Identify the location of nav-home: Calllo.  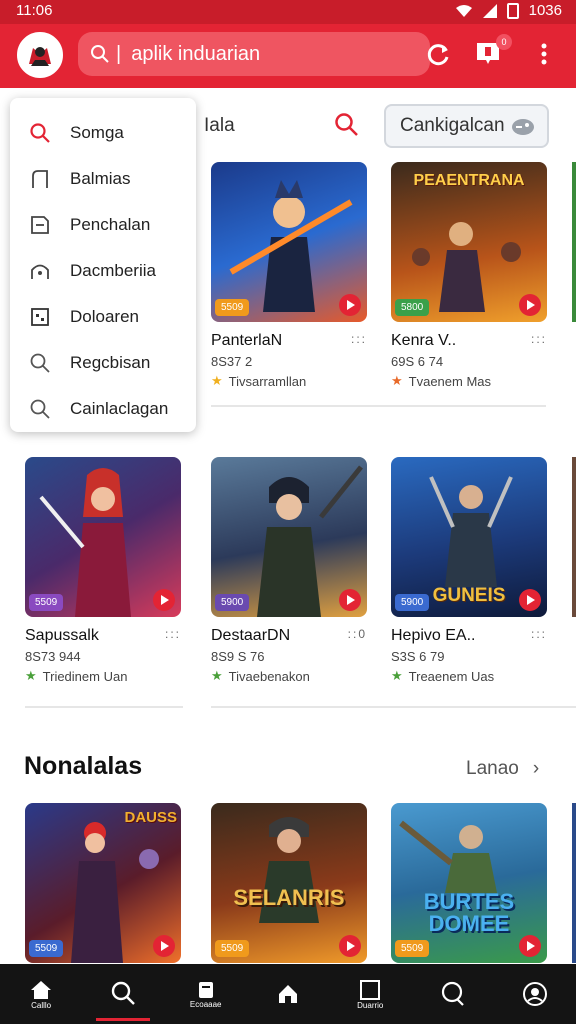
(41, 994).